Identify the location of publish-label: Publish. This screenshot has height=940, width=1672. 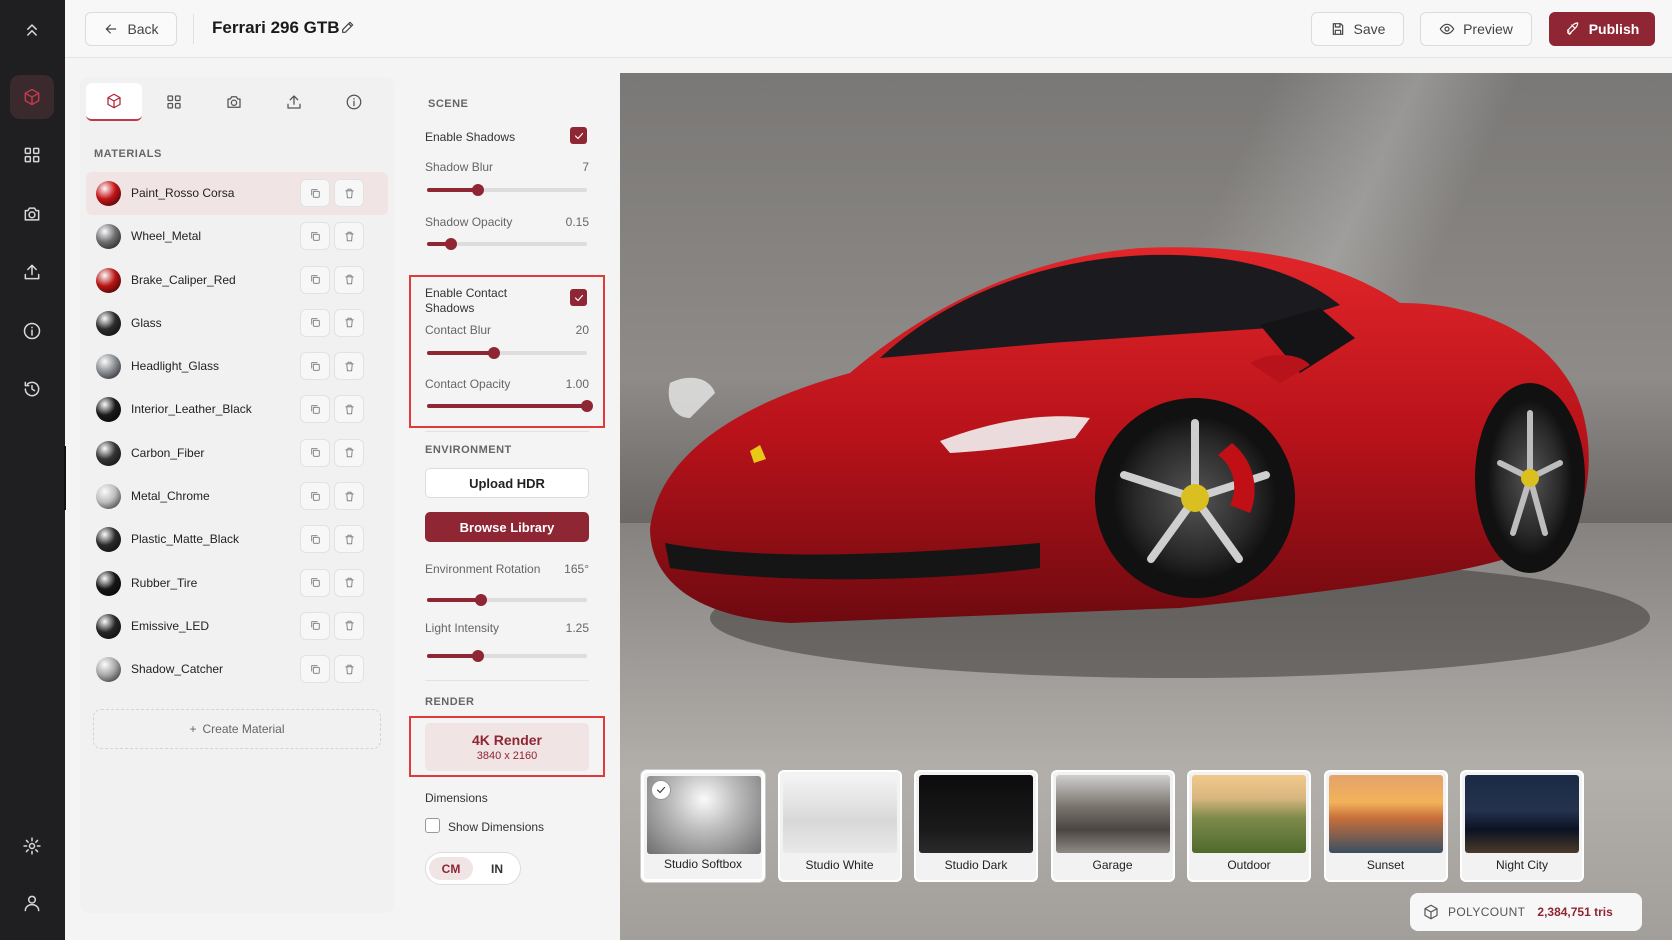
(1614, 29).